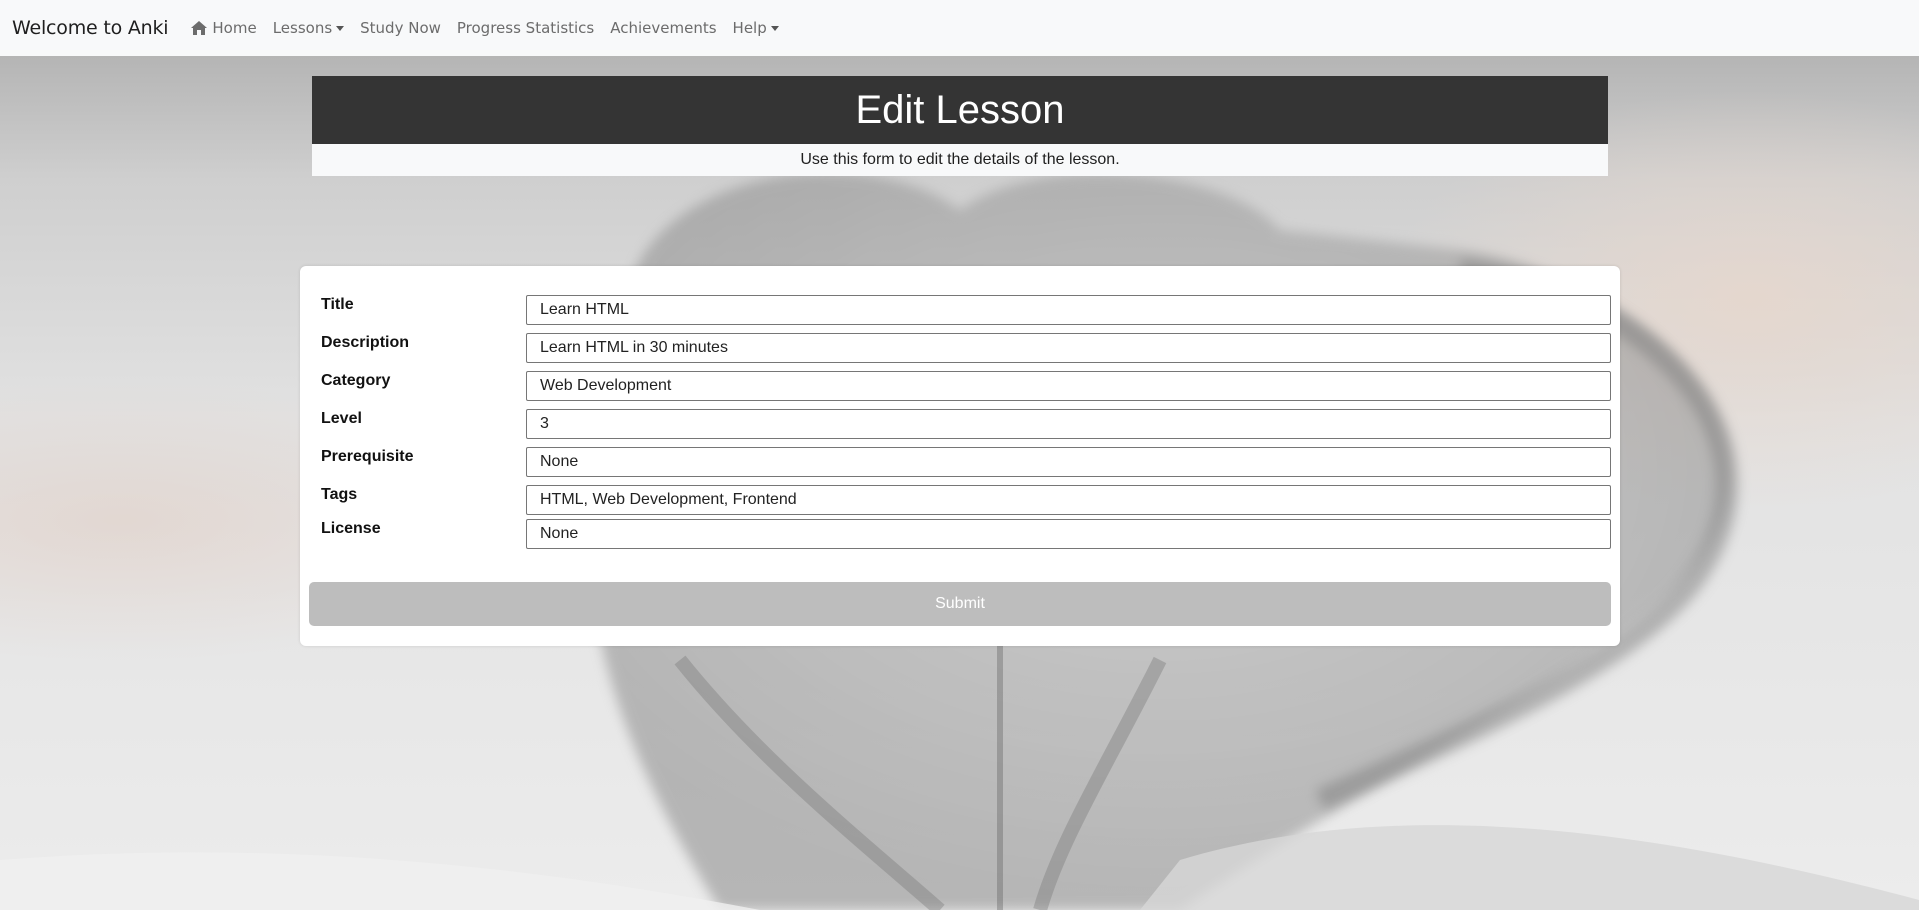 The height and width of the screenshot is (910, 1919). I want to click on nav-item-home: Home, so click(223, 28).